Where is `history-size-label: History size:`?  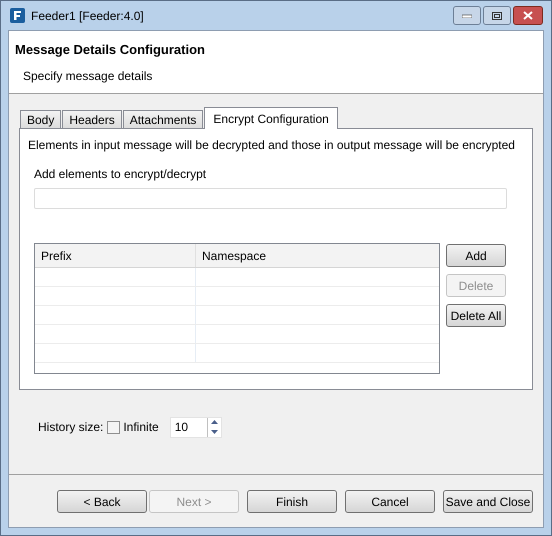
history-size-label: History size: is located at coordinates (71, 427).